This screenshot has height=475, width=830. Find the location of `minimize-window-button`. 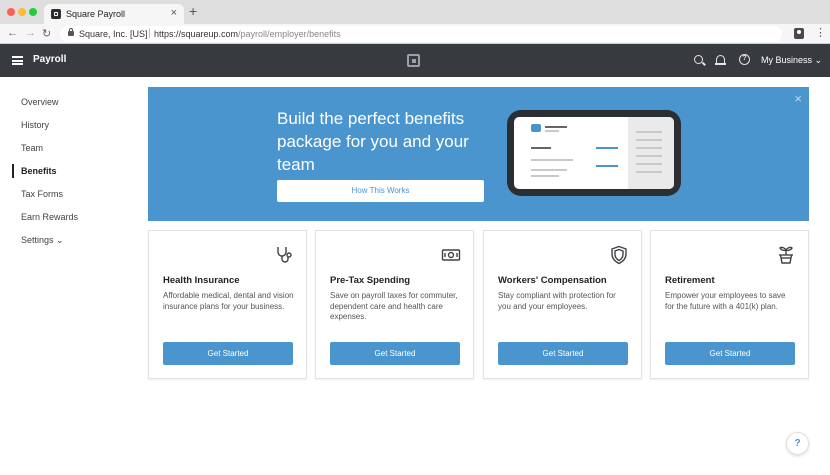

minimize-window-button is located at coordinates (22, 12).